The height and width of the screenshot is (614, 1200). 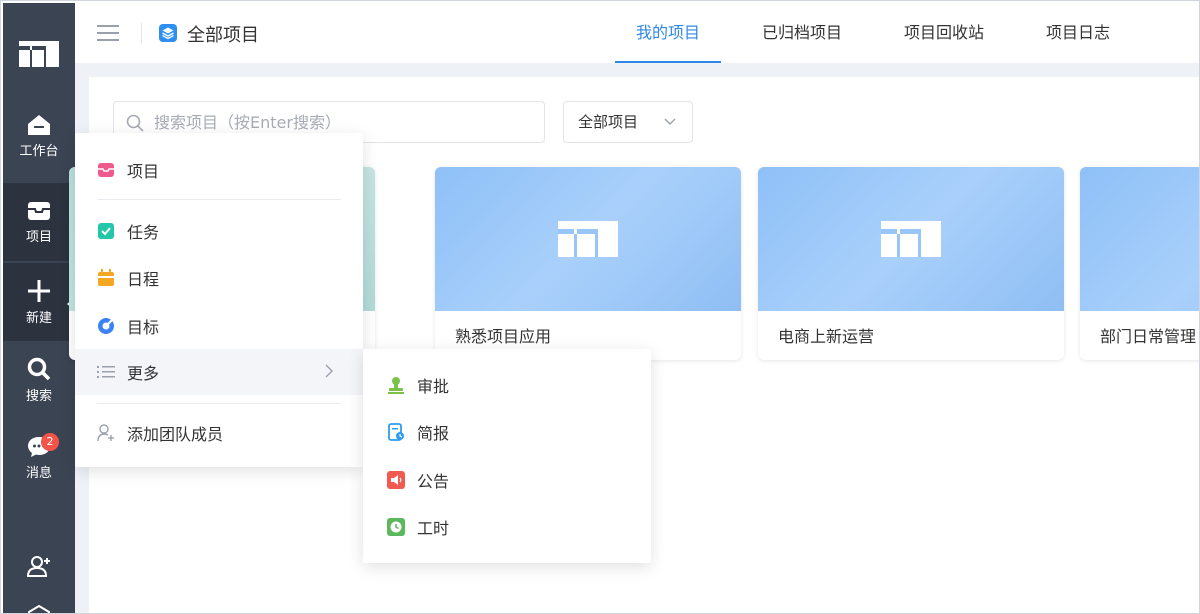 What do you see at coordinates (223, 35) in the screenshot?
I see `page-title: 全部项目` at bounding box center [223, 35].